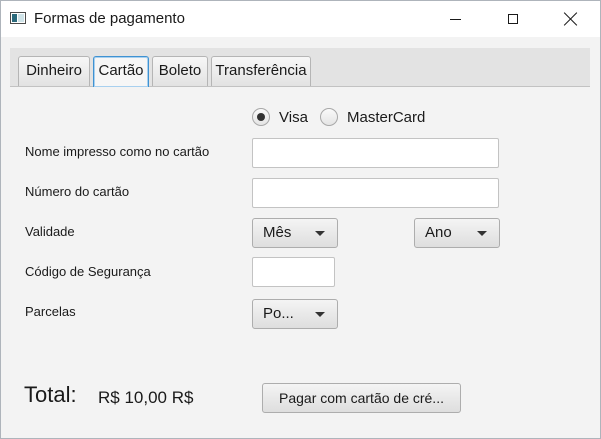 The width and height of the screenshot is (601, 439). I want to click on title-bar: Formas de pagamento, so click(300, 19).